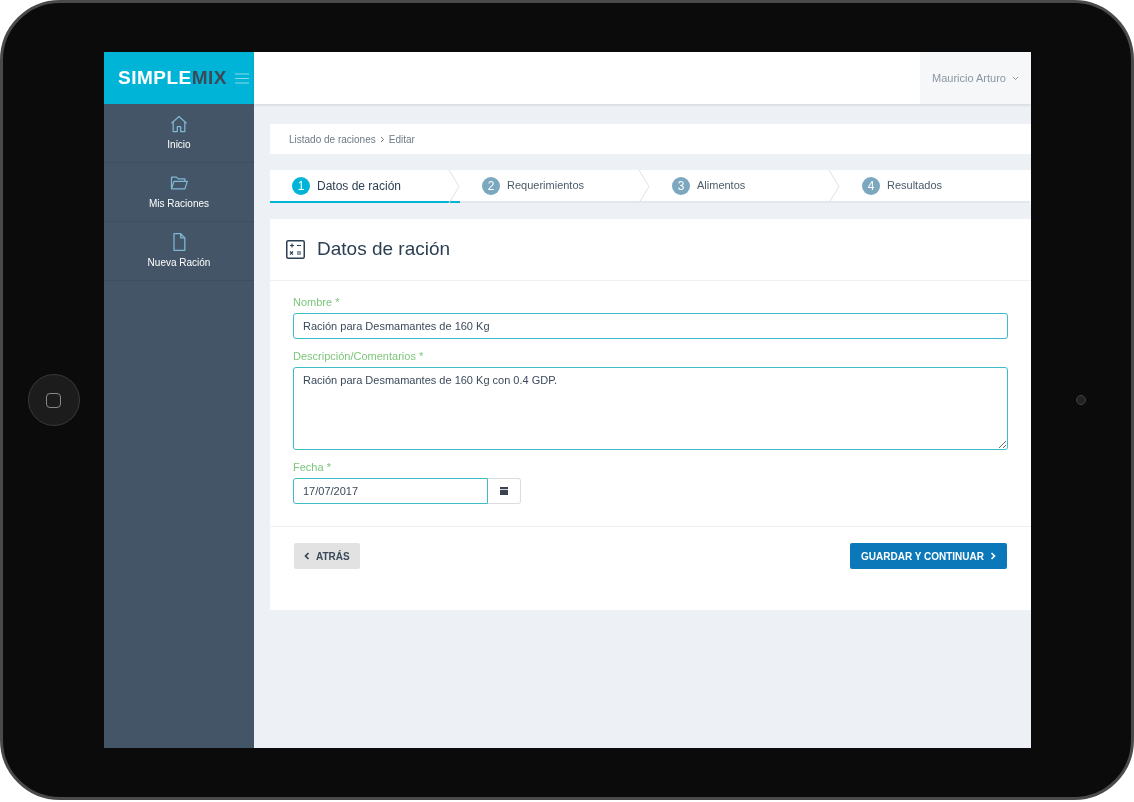 This screenshot has width=1134, height=802. Describe the element at coordinates (1015, 78) in the screenshot. I see `chevron-down-icon` at that location.